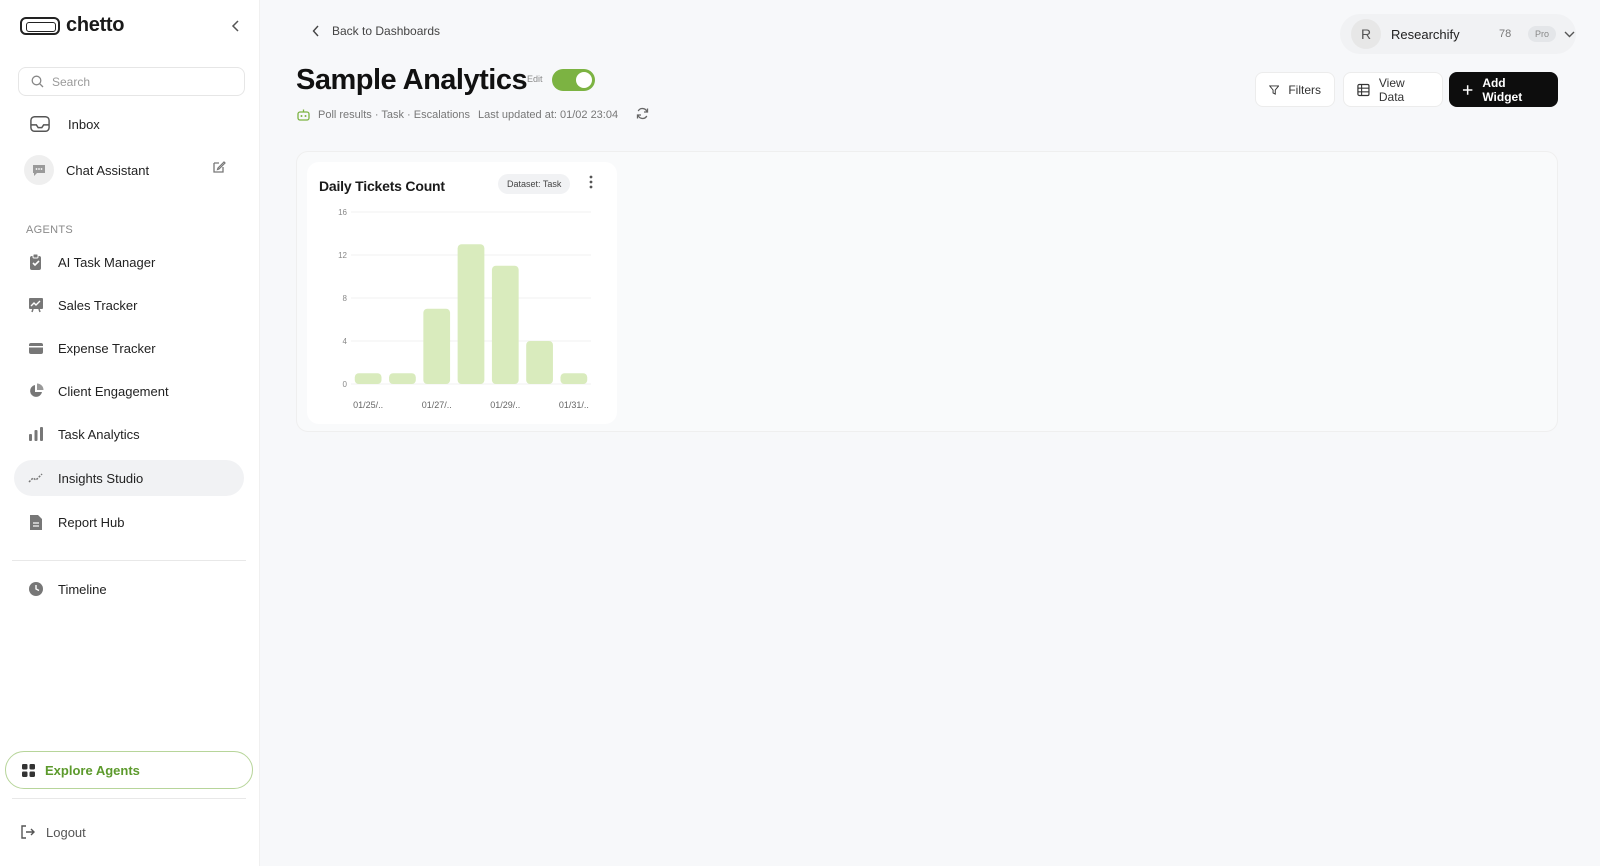  I want to click on filter-icon, so click(1274, 89).